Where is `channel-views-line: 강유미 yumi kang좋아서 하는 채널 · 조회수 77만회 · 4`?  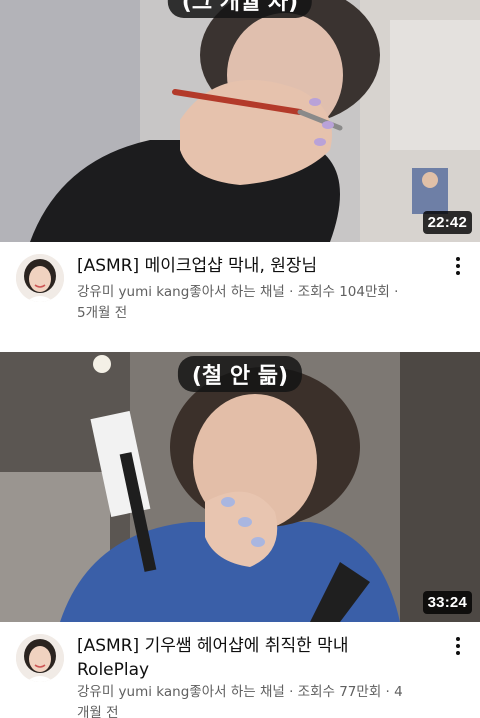
channel-views-line: 강유미 yumi kang좋아서 하는 채널 · 조회수 77만회 · 4 is located at coordinates (262, 692).